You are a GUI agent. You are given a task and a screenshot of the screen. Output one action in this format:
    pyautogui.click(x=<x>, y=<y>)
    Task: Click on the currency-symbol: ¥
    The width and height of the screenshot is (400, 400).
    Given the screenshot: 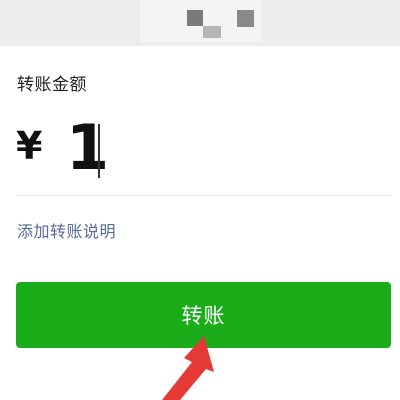 What is the action you would take?
    pyautogui.click(x=29, y=146)
    